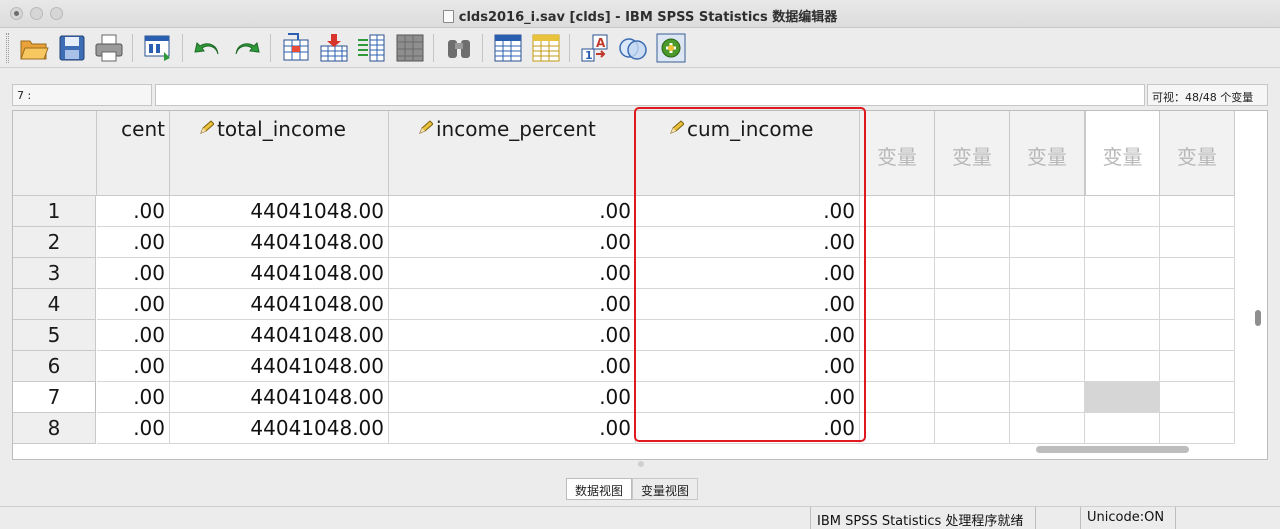 Image resolution: width=1280 pixels, height=529 pixels. Describe the element at coordinates (1122, 153) in the screenshot. I see `column-header-empty-selected: 变量` at that location.